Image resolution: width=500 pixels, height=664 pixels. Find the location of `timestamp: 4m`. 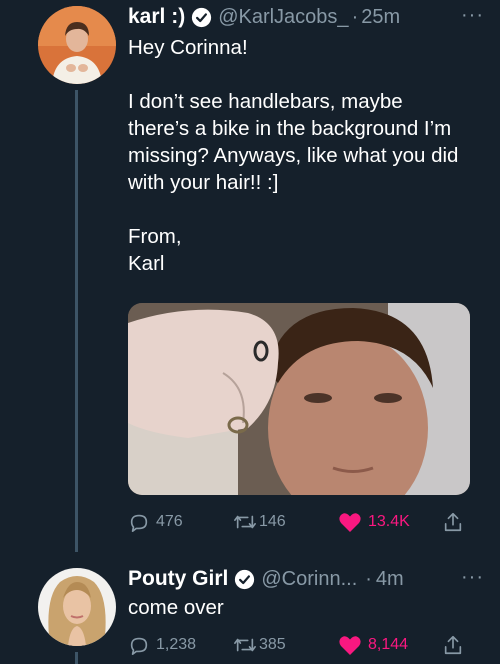

timestamp: 4m is located at coordinates (390, 579).